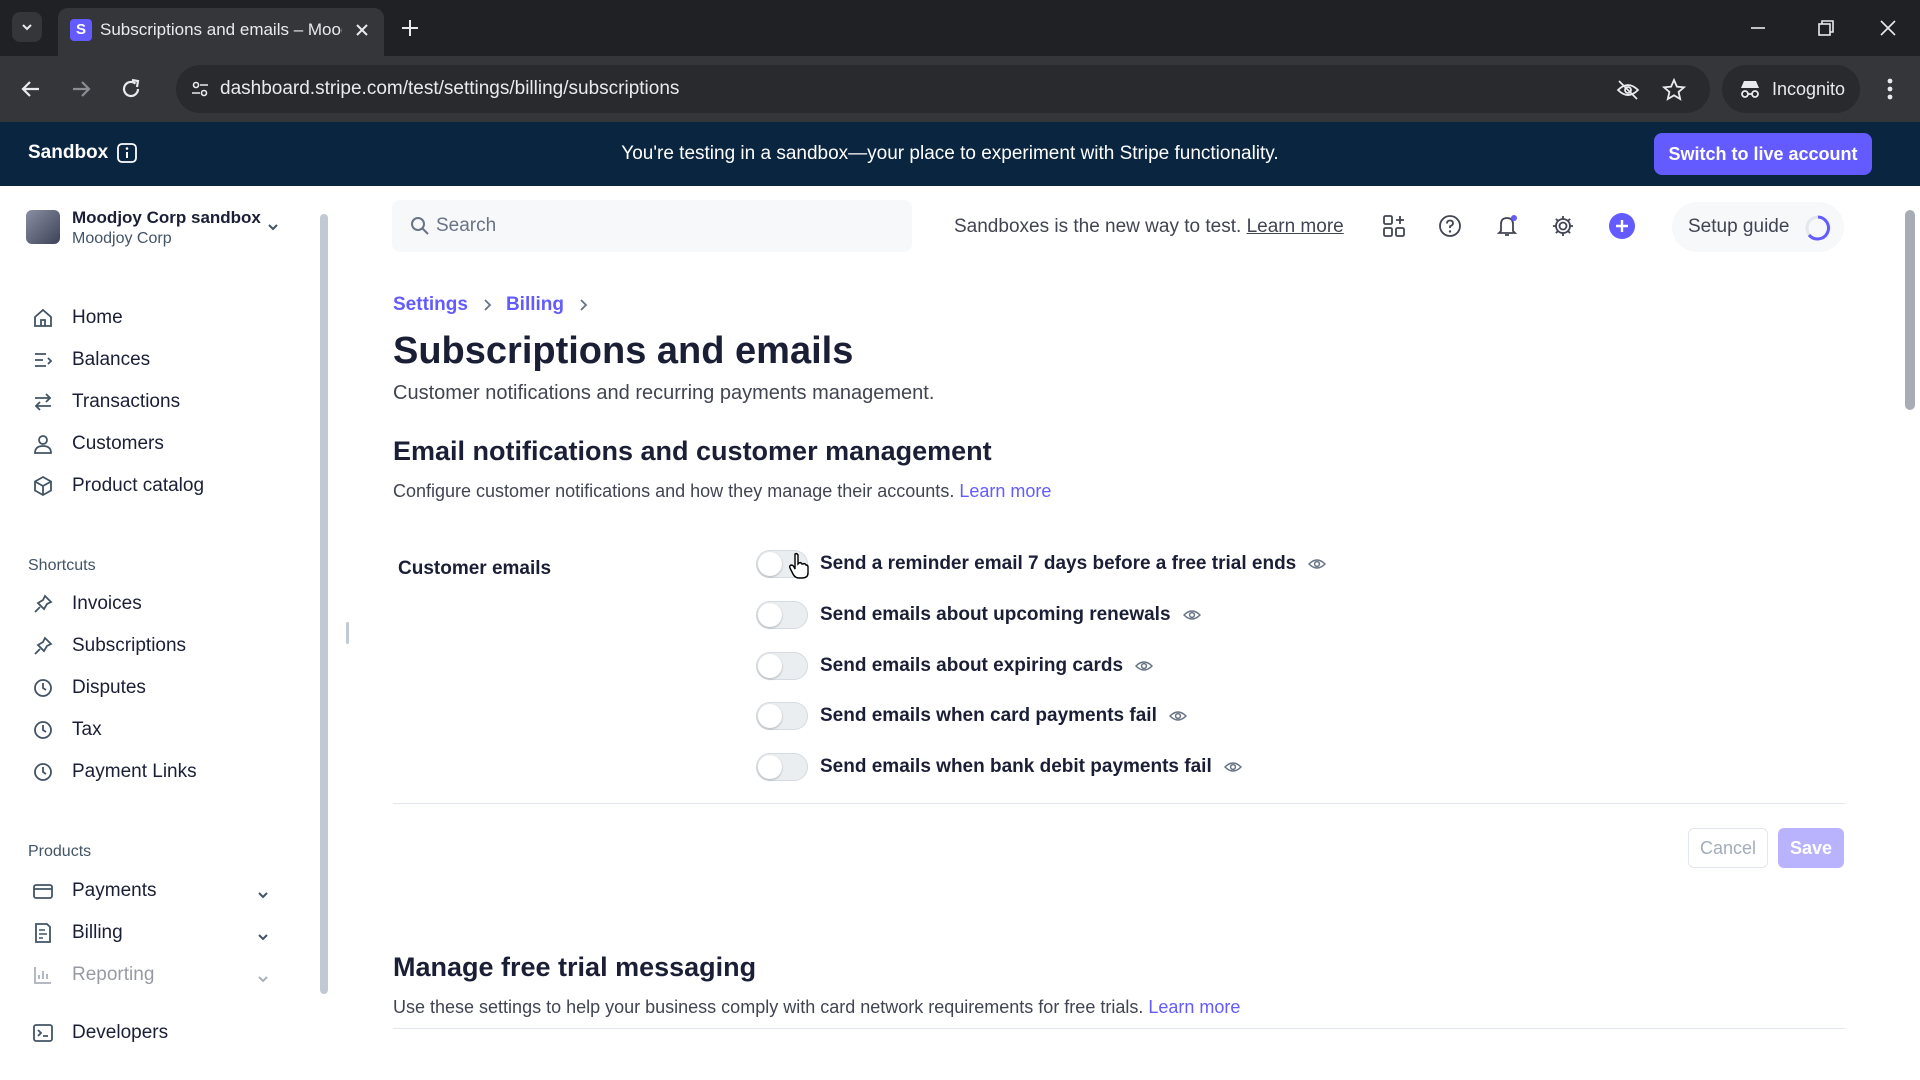  I want to click on incognito-label: Incognito, so click(1809, 88).